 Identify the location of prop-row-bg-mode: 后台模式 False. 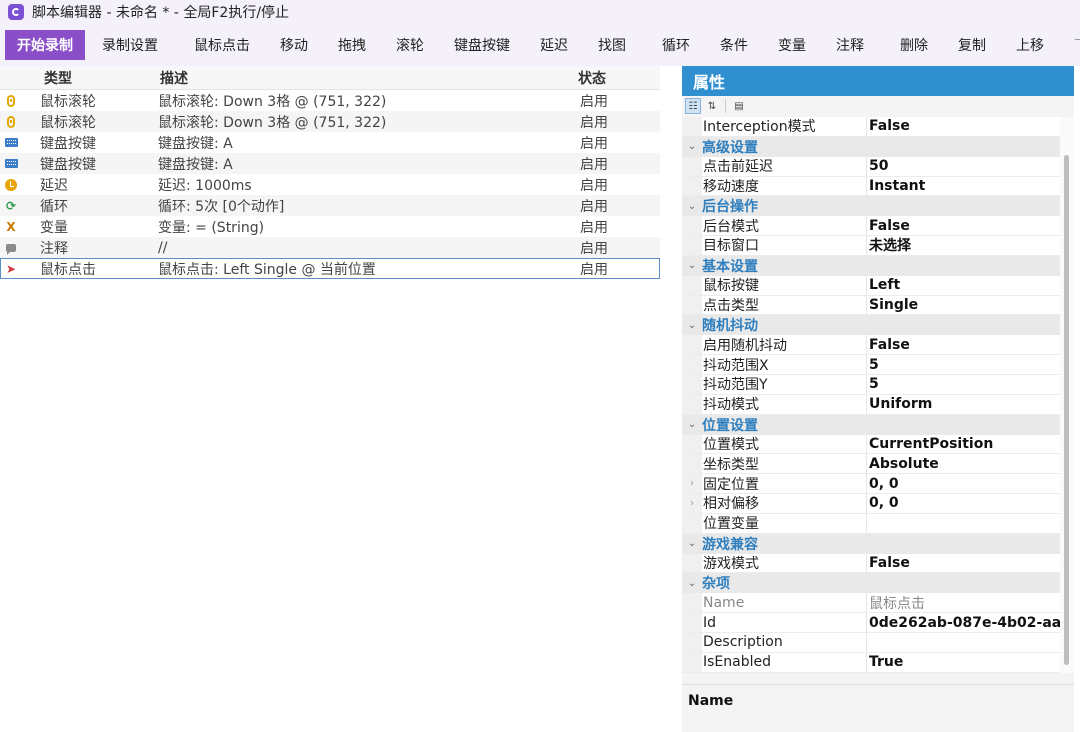
(871, 226).